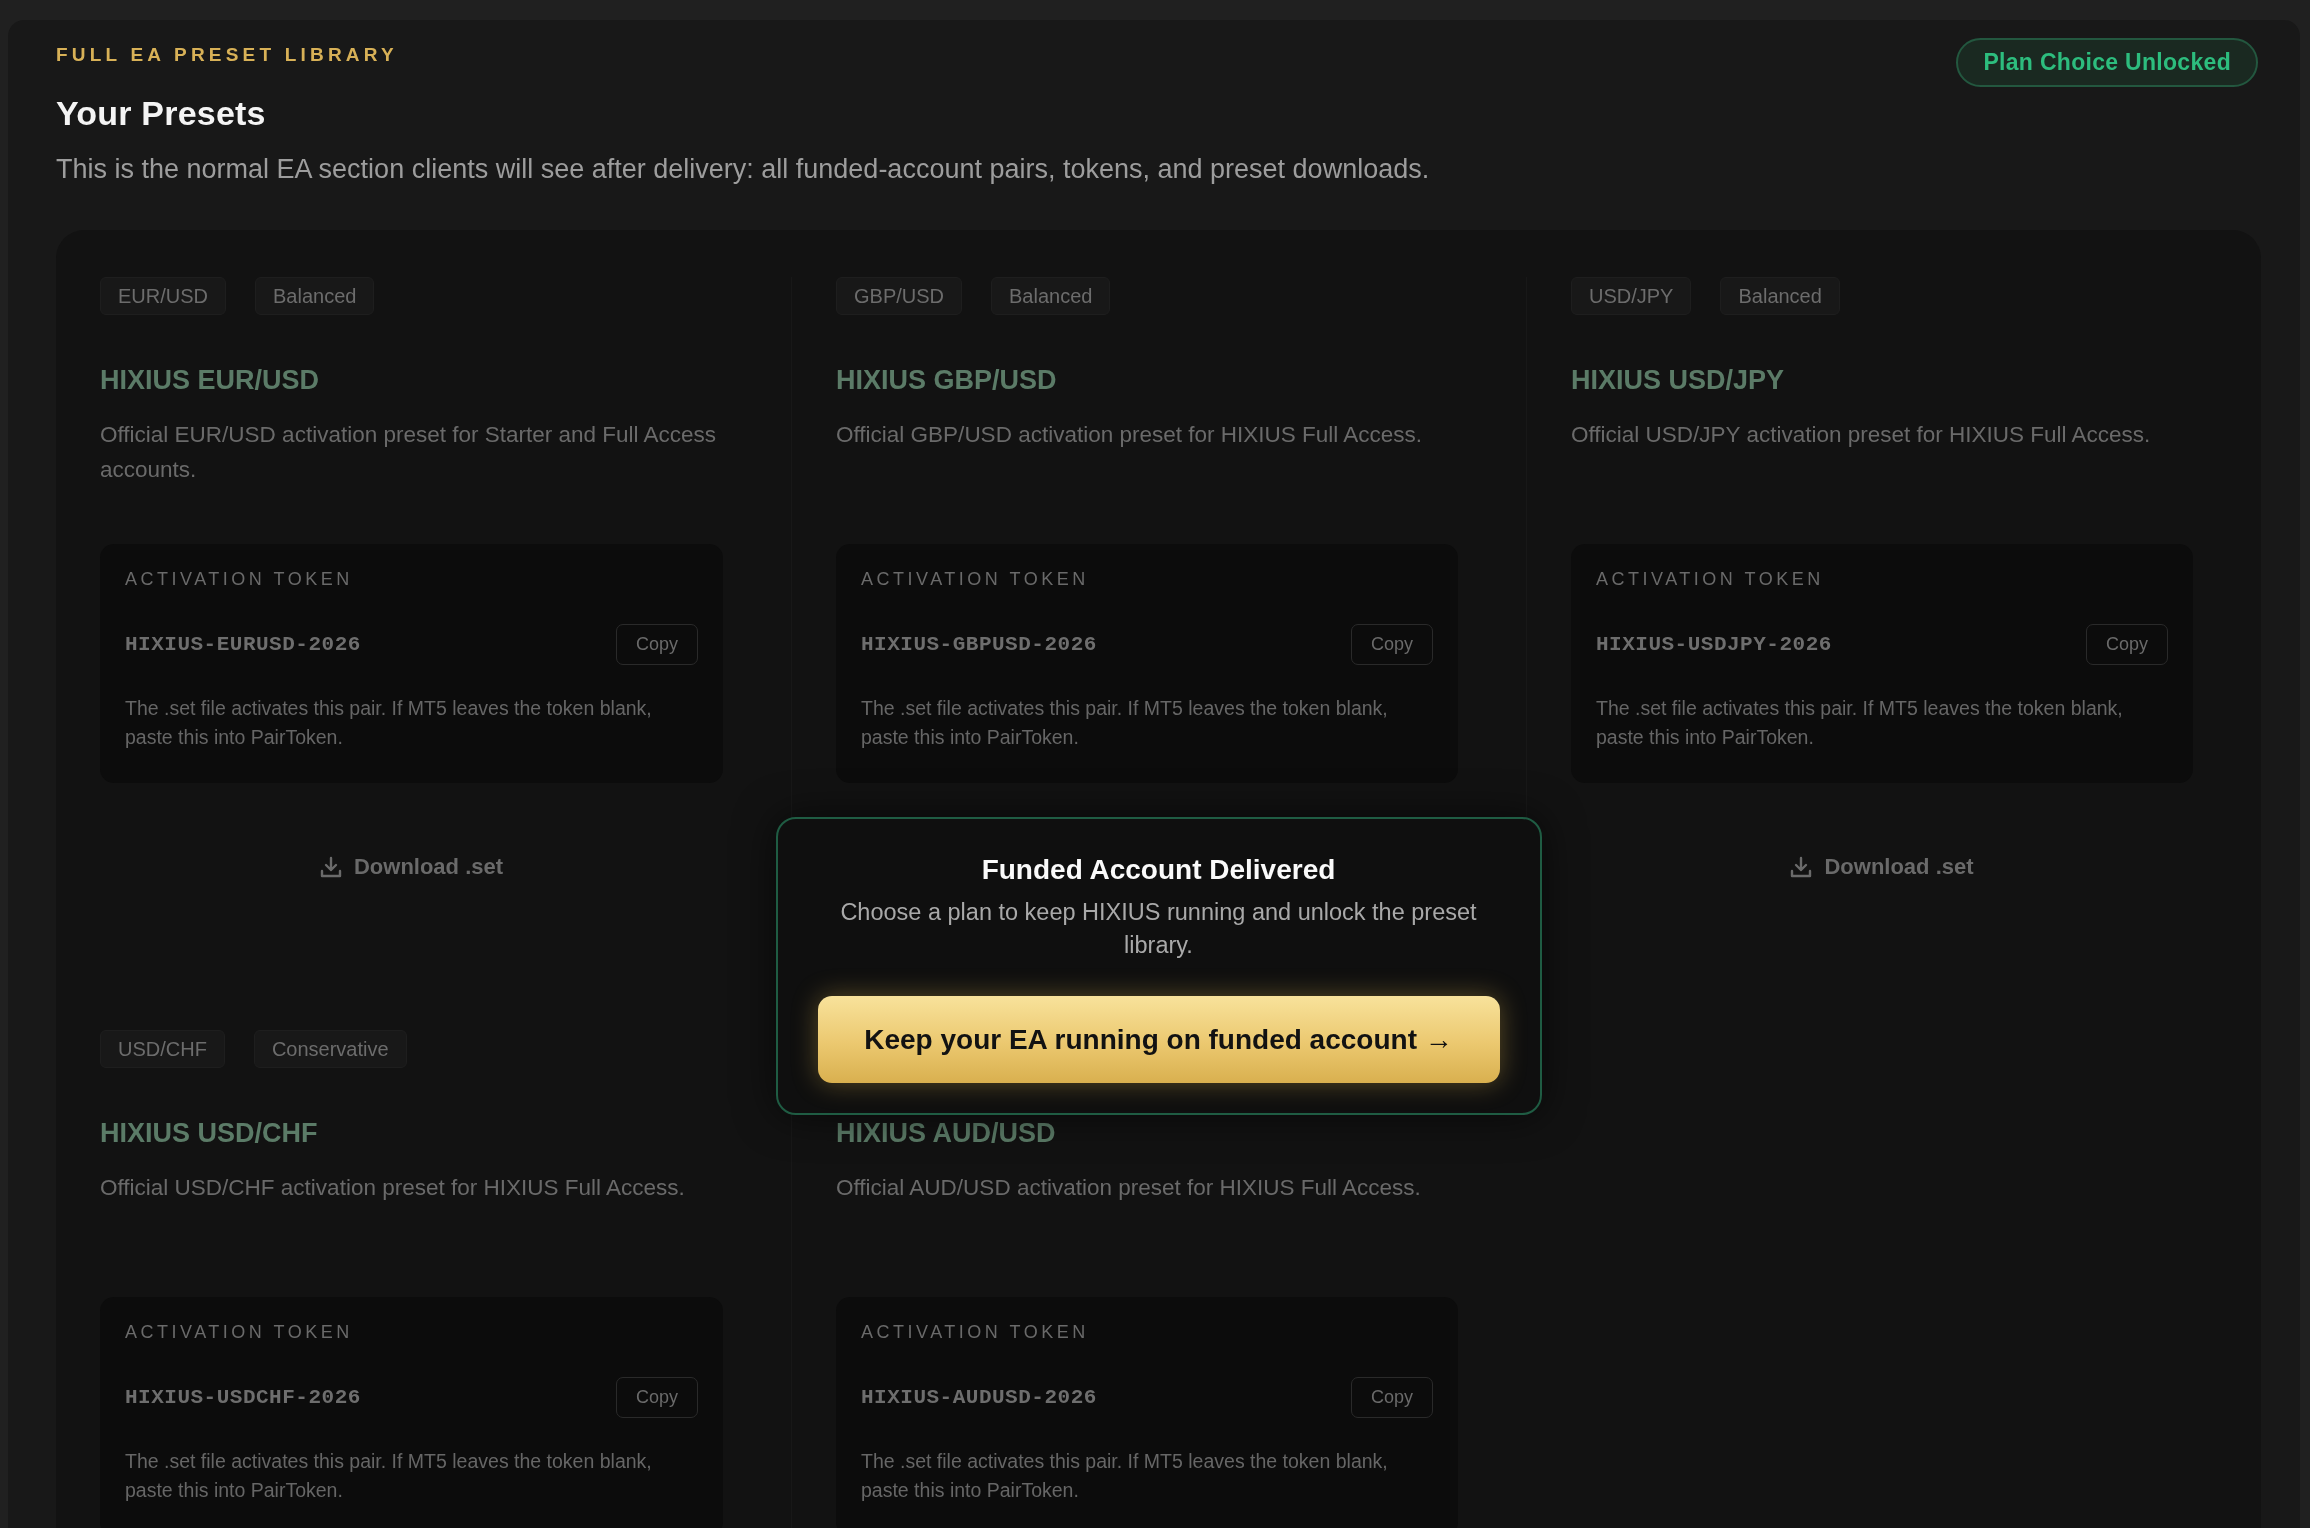 This screenshot has width=2310, height=1528. Describe the element at coordinates (210, 380) in the screenshot. I see `preset-title: HIXIUS EUR/USD` at that location.